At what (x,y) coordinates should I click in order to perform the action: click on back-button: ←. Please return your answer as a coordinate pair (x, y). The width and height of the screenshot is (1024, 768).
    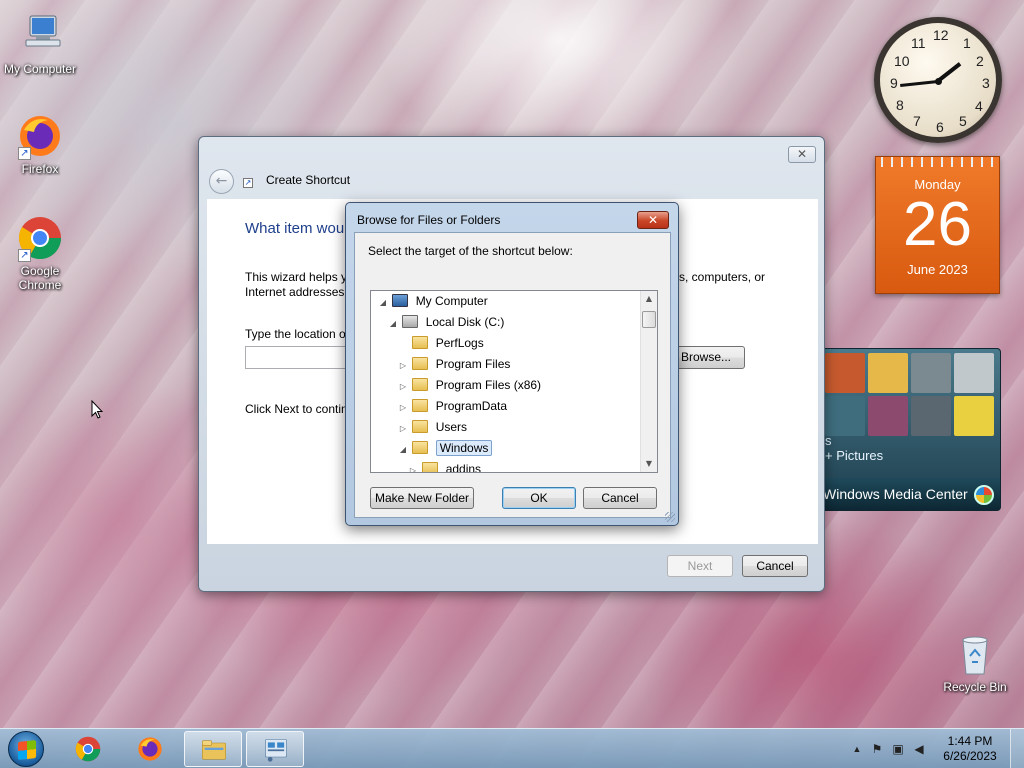
    Looking at the image, I should click on (221, 181).